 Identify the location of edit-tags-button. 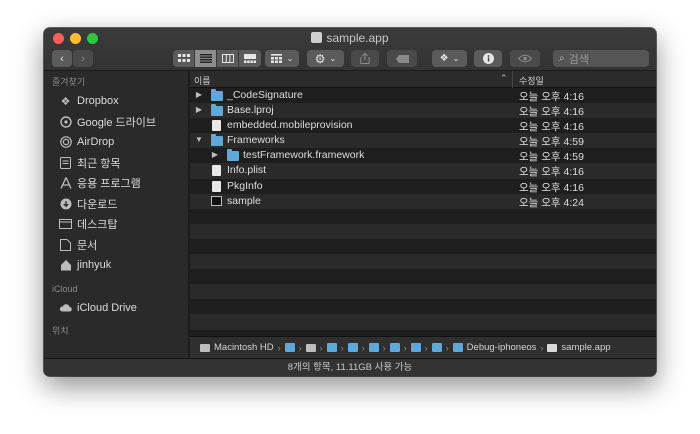
(402, 58).